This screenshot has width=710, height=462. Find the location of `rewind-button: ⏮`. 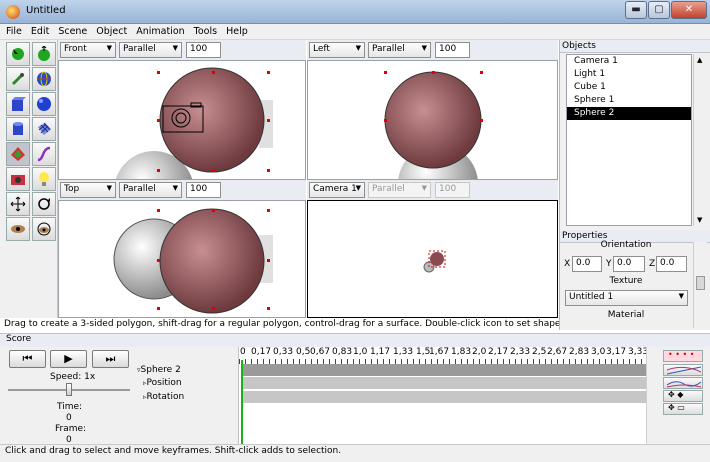

rewind-button: ⏮ is located at coordinates (27, 359).